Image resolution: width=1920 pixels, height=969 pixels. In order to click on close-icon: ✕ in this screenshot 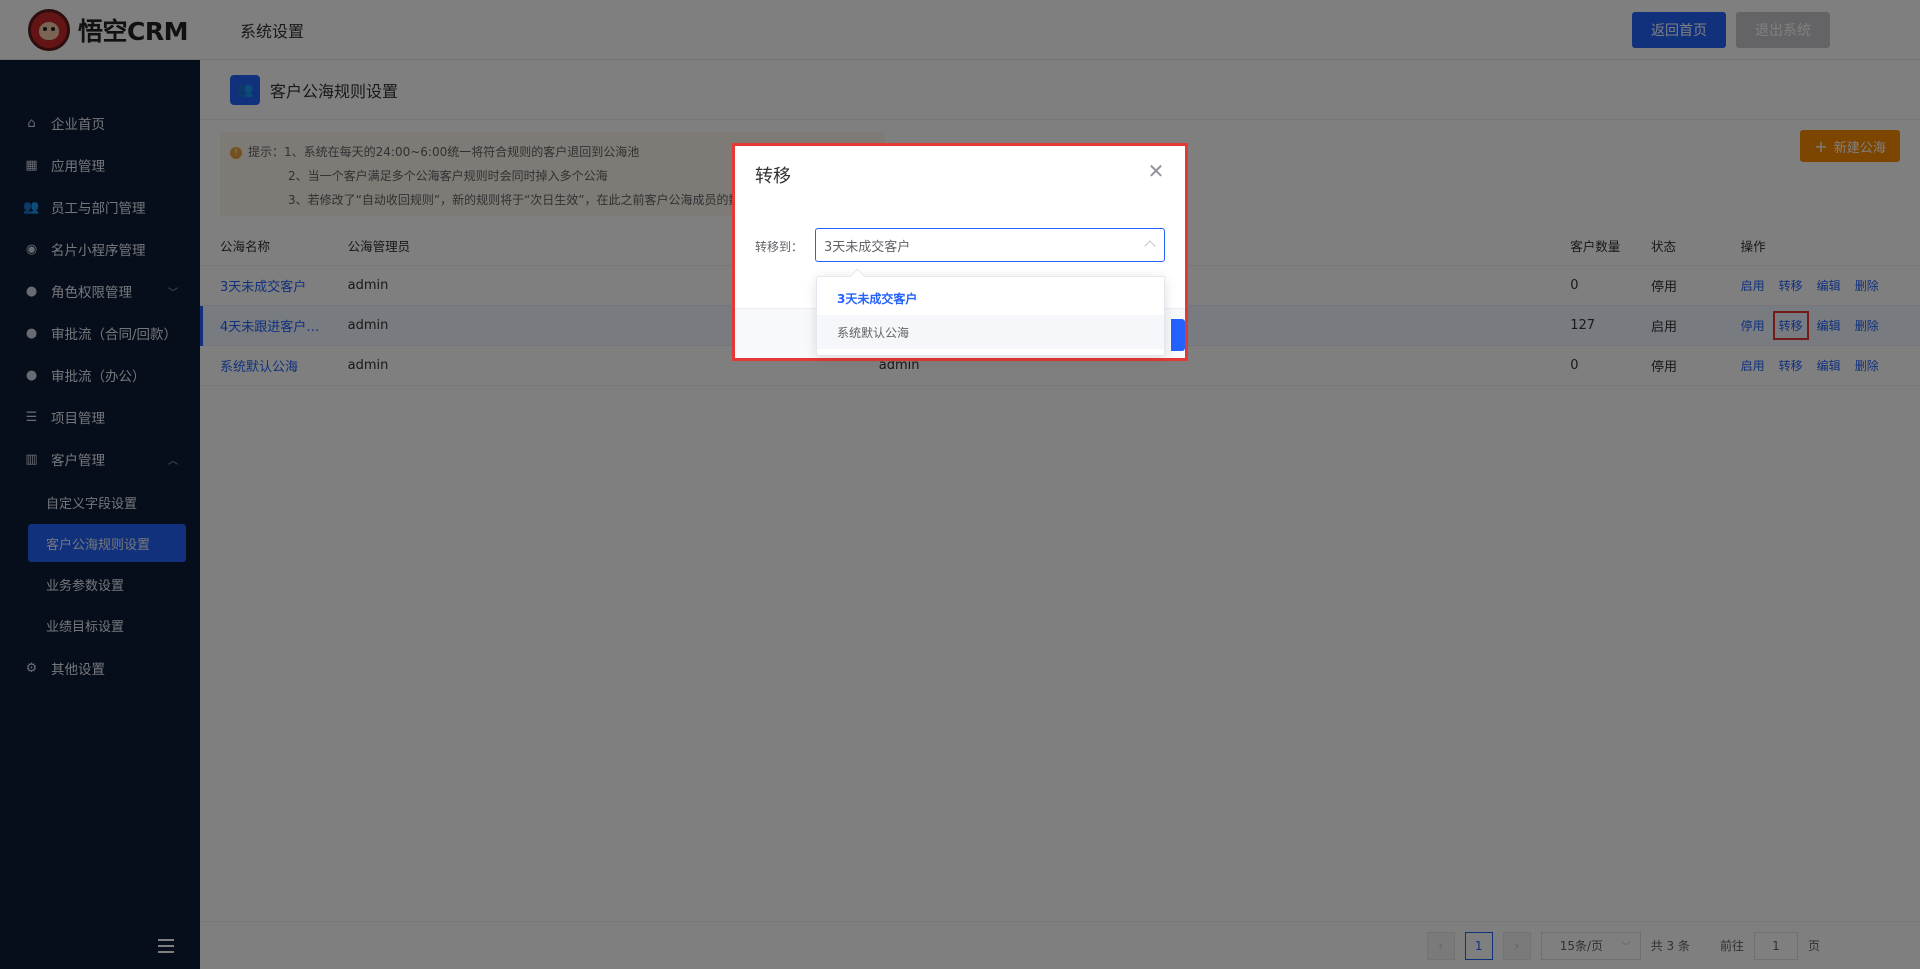, I will do `click(1156, 171)`.